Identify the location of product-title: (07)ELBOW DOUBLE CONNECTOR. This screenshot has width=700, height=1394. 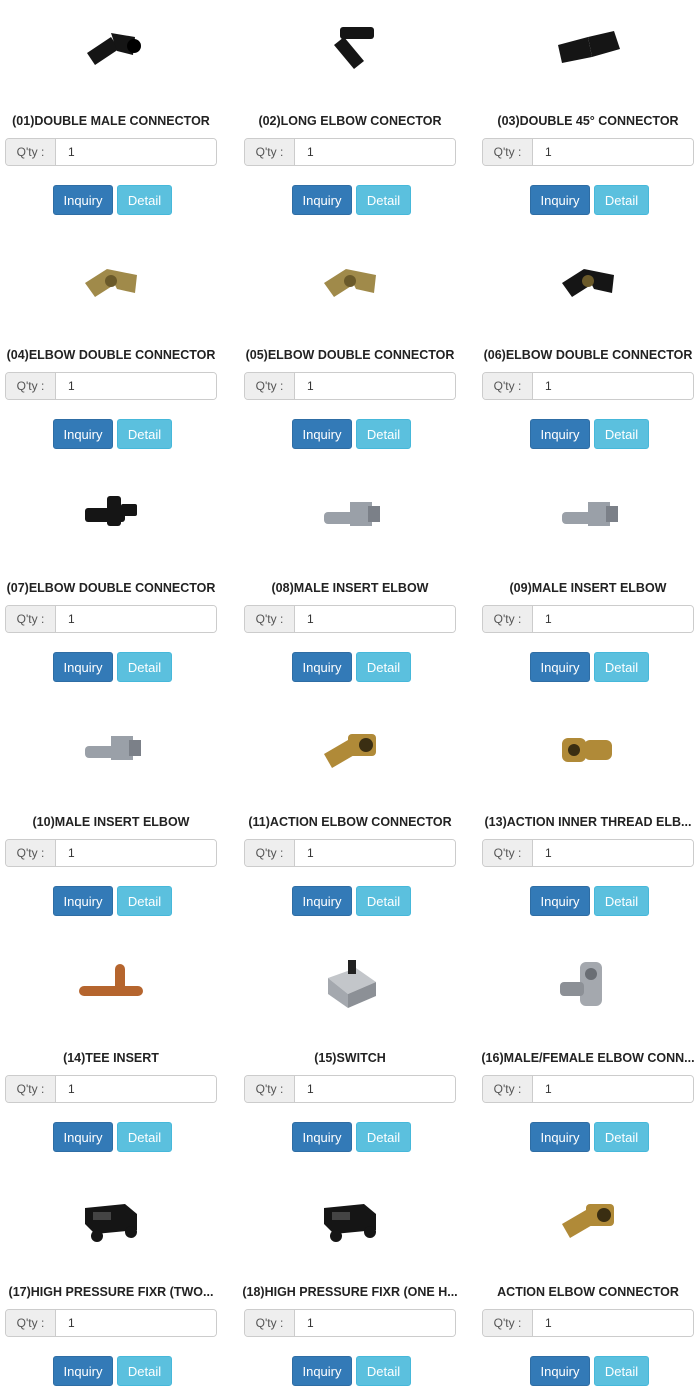
(111, 588).